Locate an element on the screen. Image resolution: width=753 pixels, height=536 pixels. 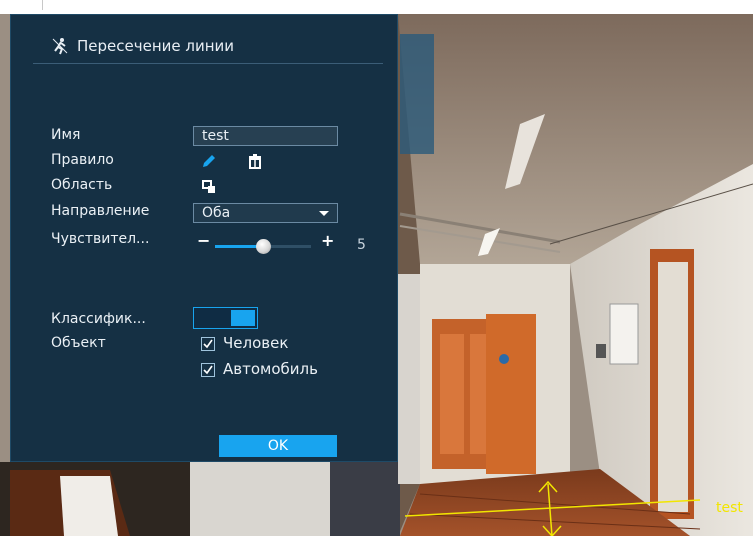
object-label: Объект is located at coordinates (78, 343).